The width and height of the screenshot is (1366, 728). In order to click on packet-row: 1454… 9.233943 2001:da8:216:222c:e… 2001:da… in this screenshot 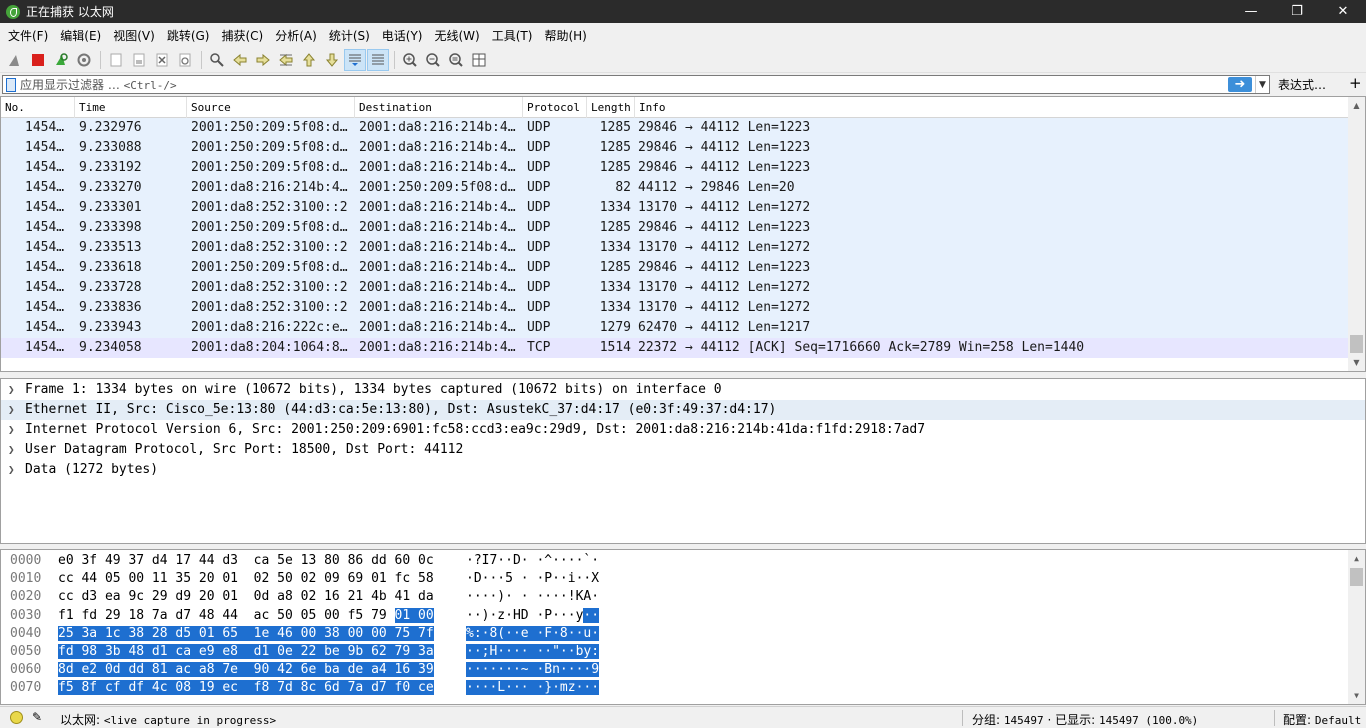, I will do `click(674, 328)`.